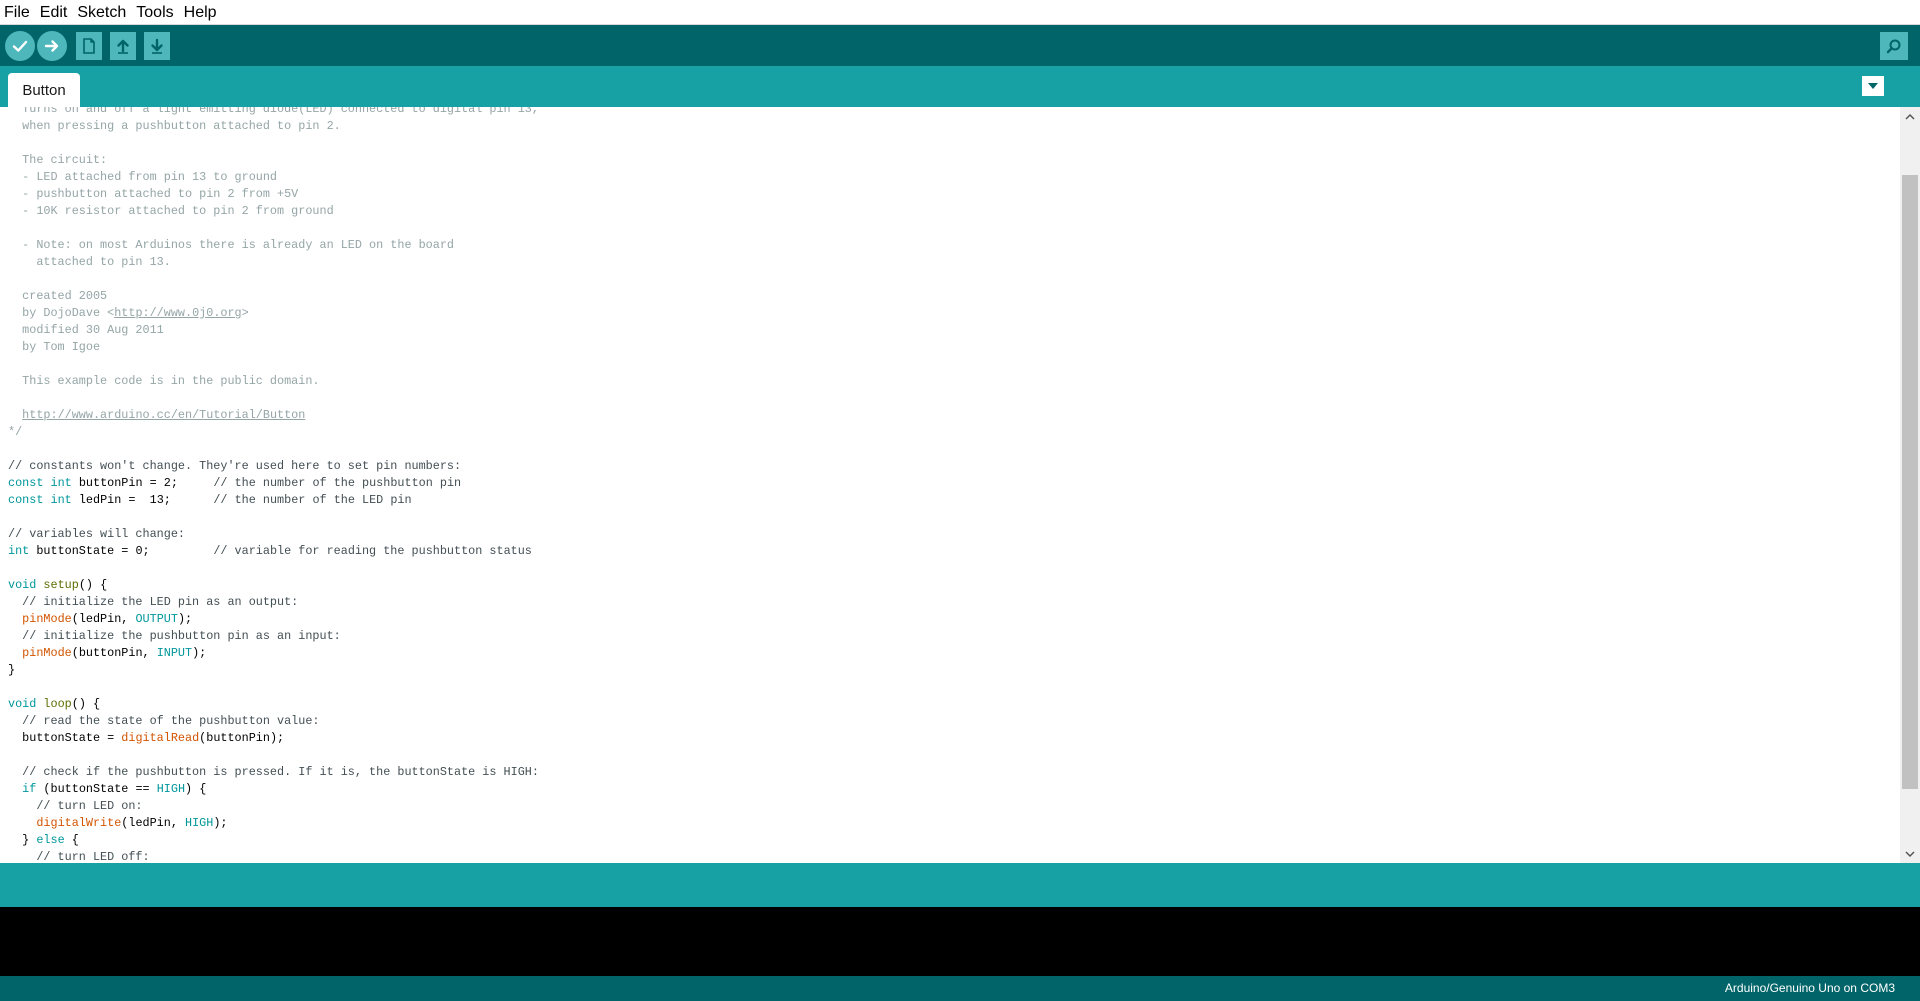  Describe the element at coordinates (273, 262) in the screenshot. I see `code-line: attached to pin 13.` at that location.